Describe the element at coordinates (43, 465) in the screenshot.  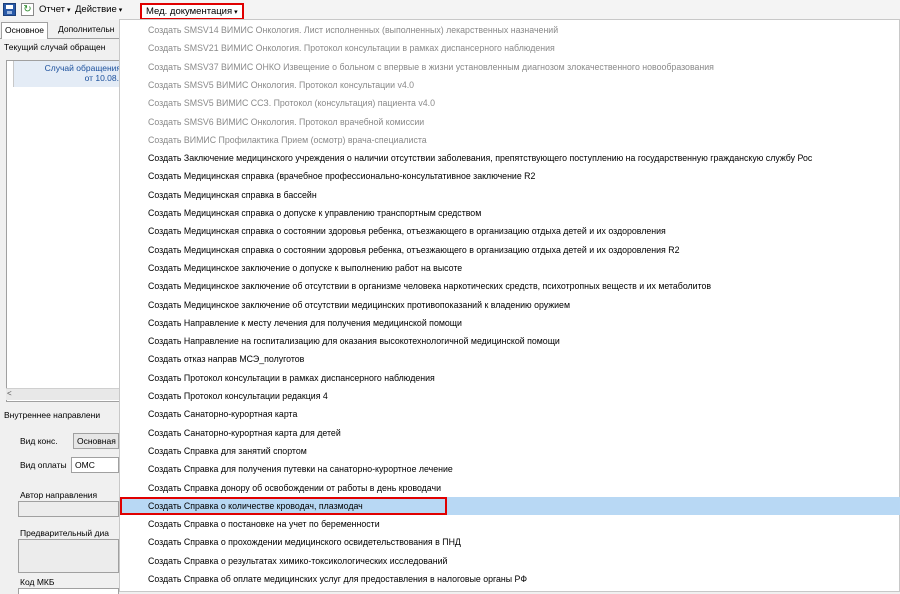
I see `payment-type-label: Вид оплаты` at that location.